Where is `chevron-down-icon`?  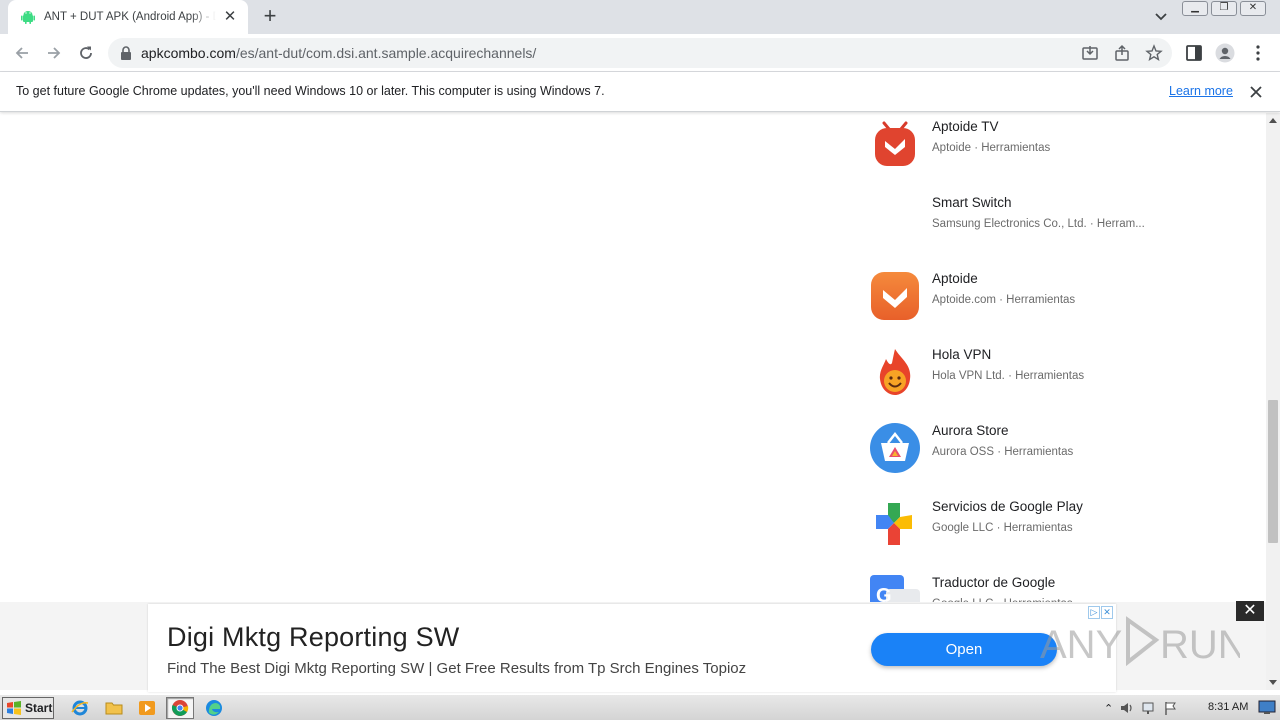 chevron-down-icon is located at coordinates (1161, 17).